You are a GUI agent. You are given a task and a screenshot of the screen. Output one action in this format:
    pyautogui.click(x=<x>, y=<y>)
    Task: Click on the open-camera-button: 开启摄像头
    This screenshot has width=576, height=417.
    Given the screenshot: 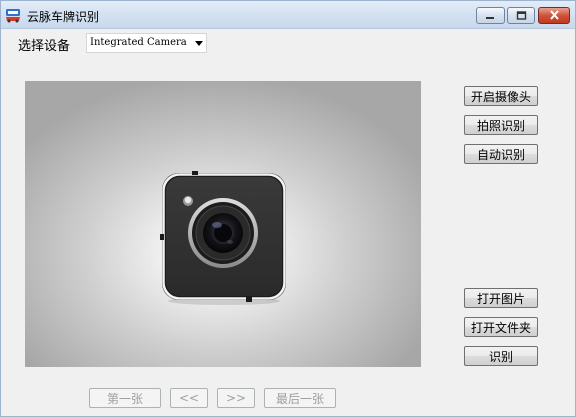 What is the action you would take?
    pyautogui.click(x=501, y=96)
    